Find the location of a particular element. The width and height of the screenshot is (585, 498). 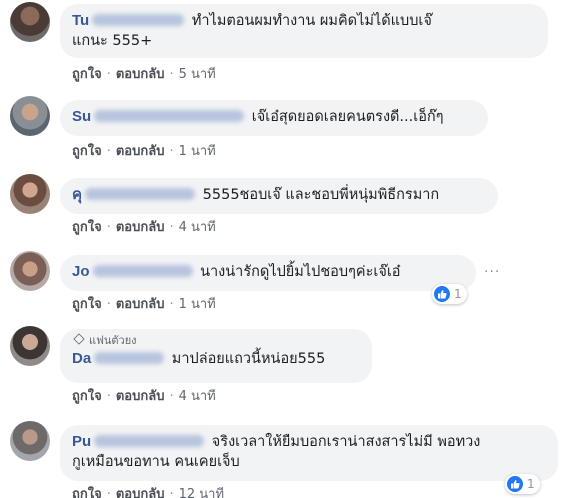

comment-time: 12 นาที is located at coordinates (201, 492).